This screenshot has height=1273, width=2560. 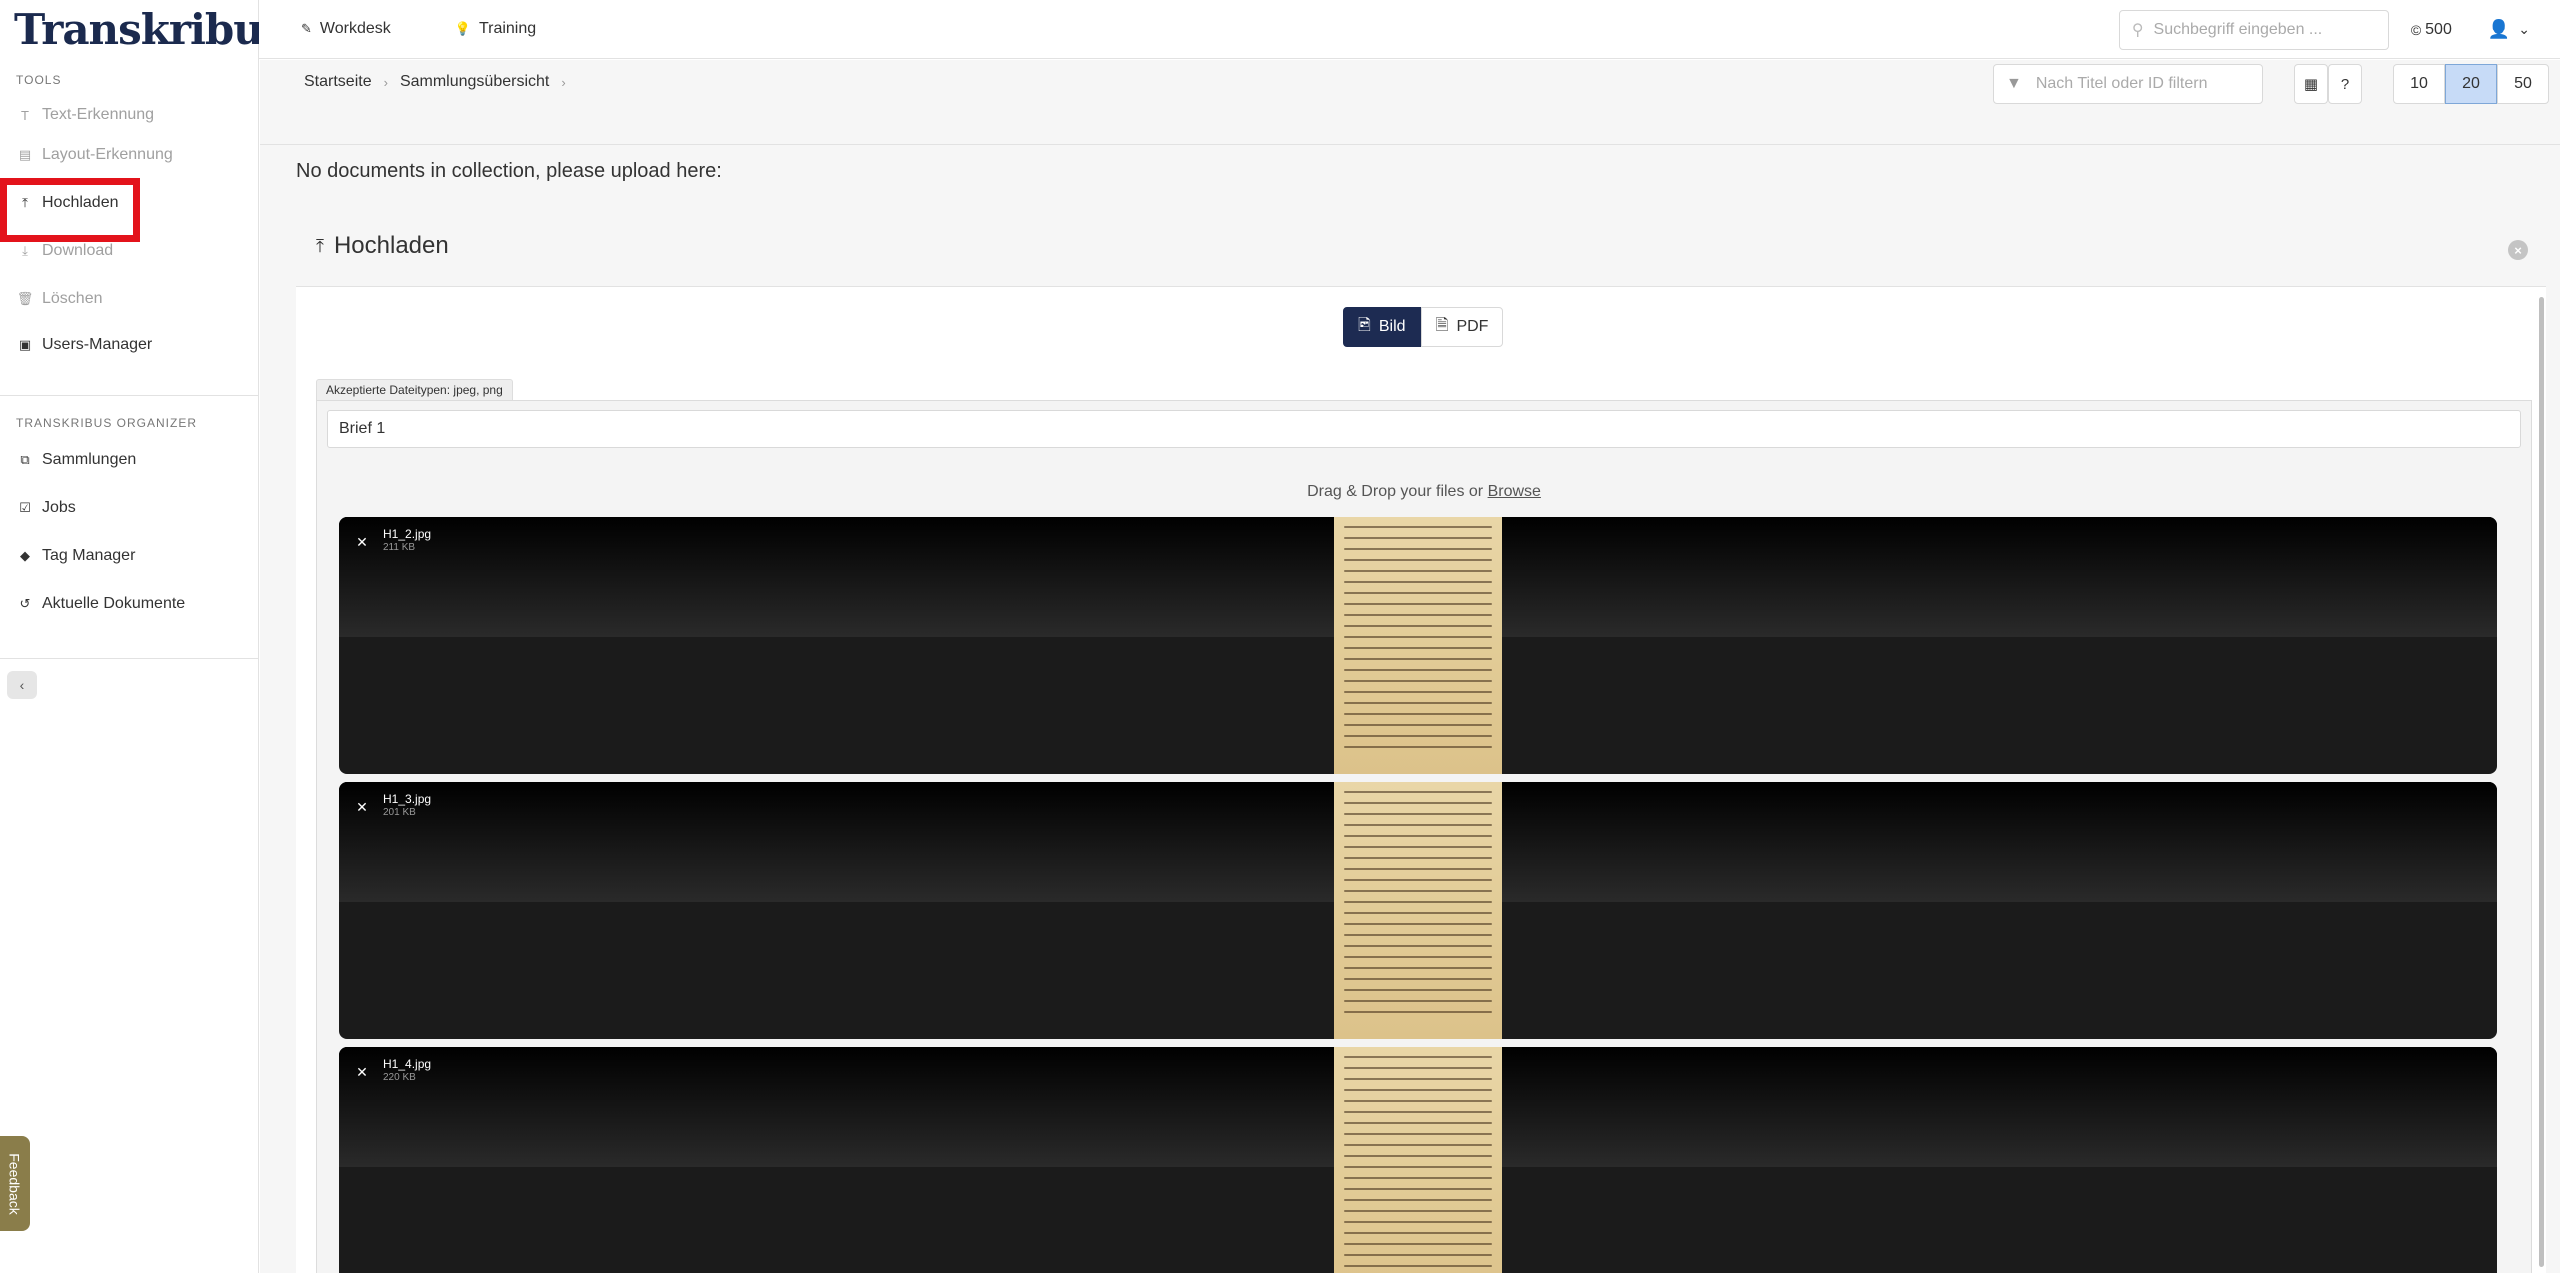 I want to click on close-icon: ×, so click(x=2518, y=250).